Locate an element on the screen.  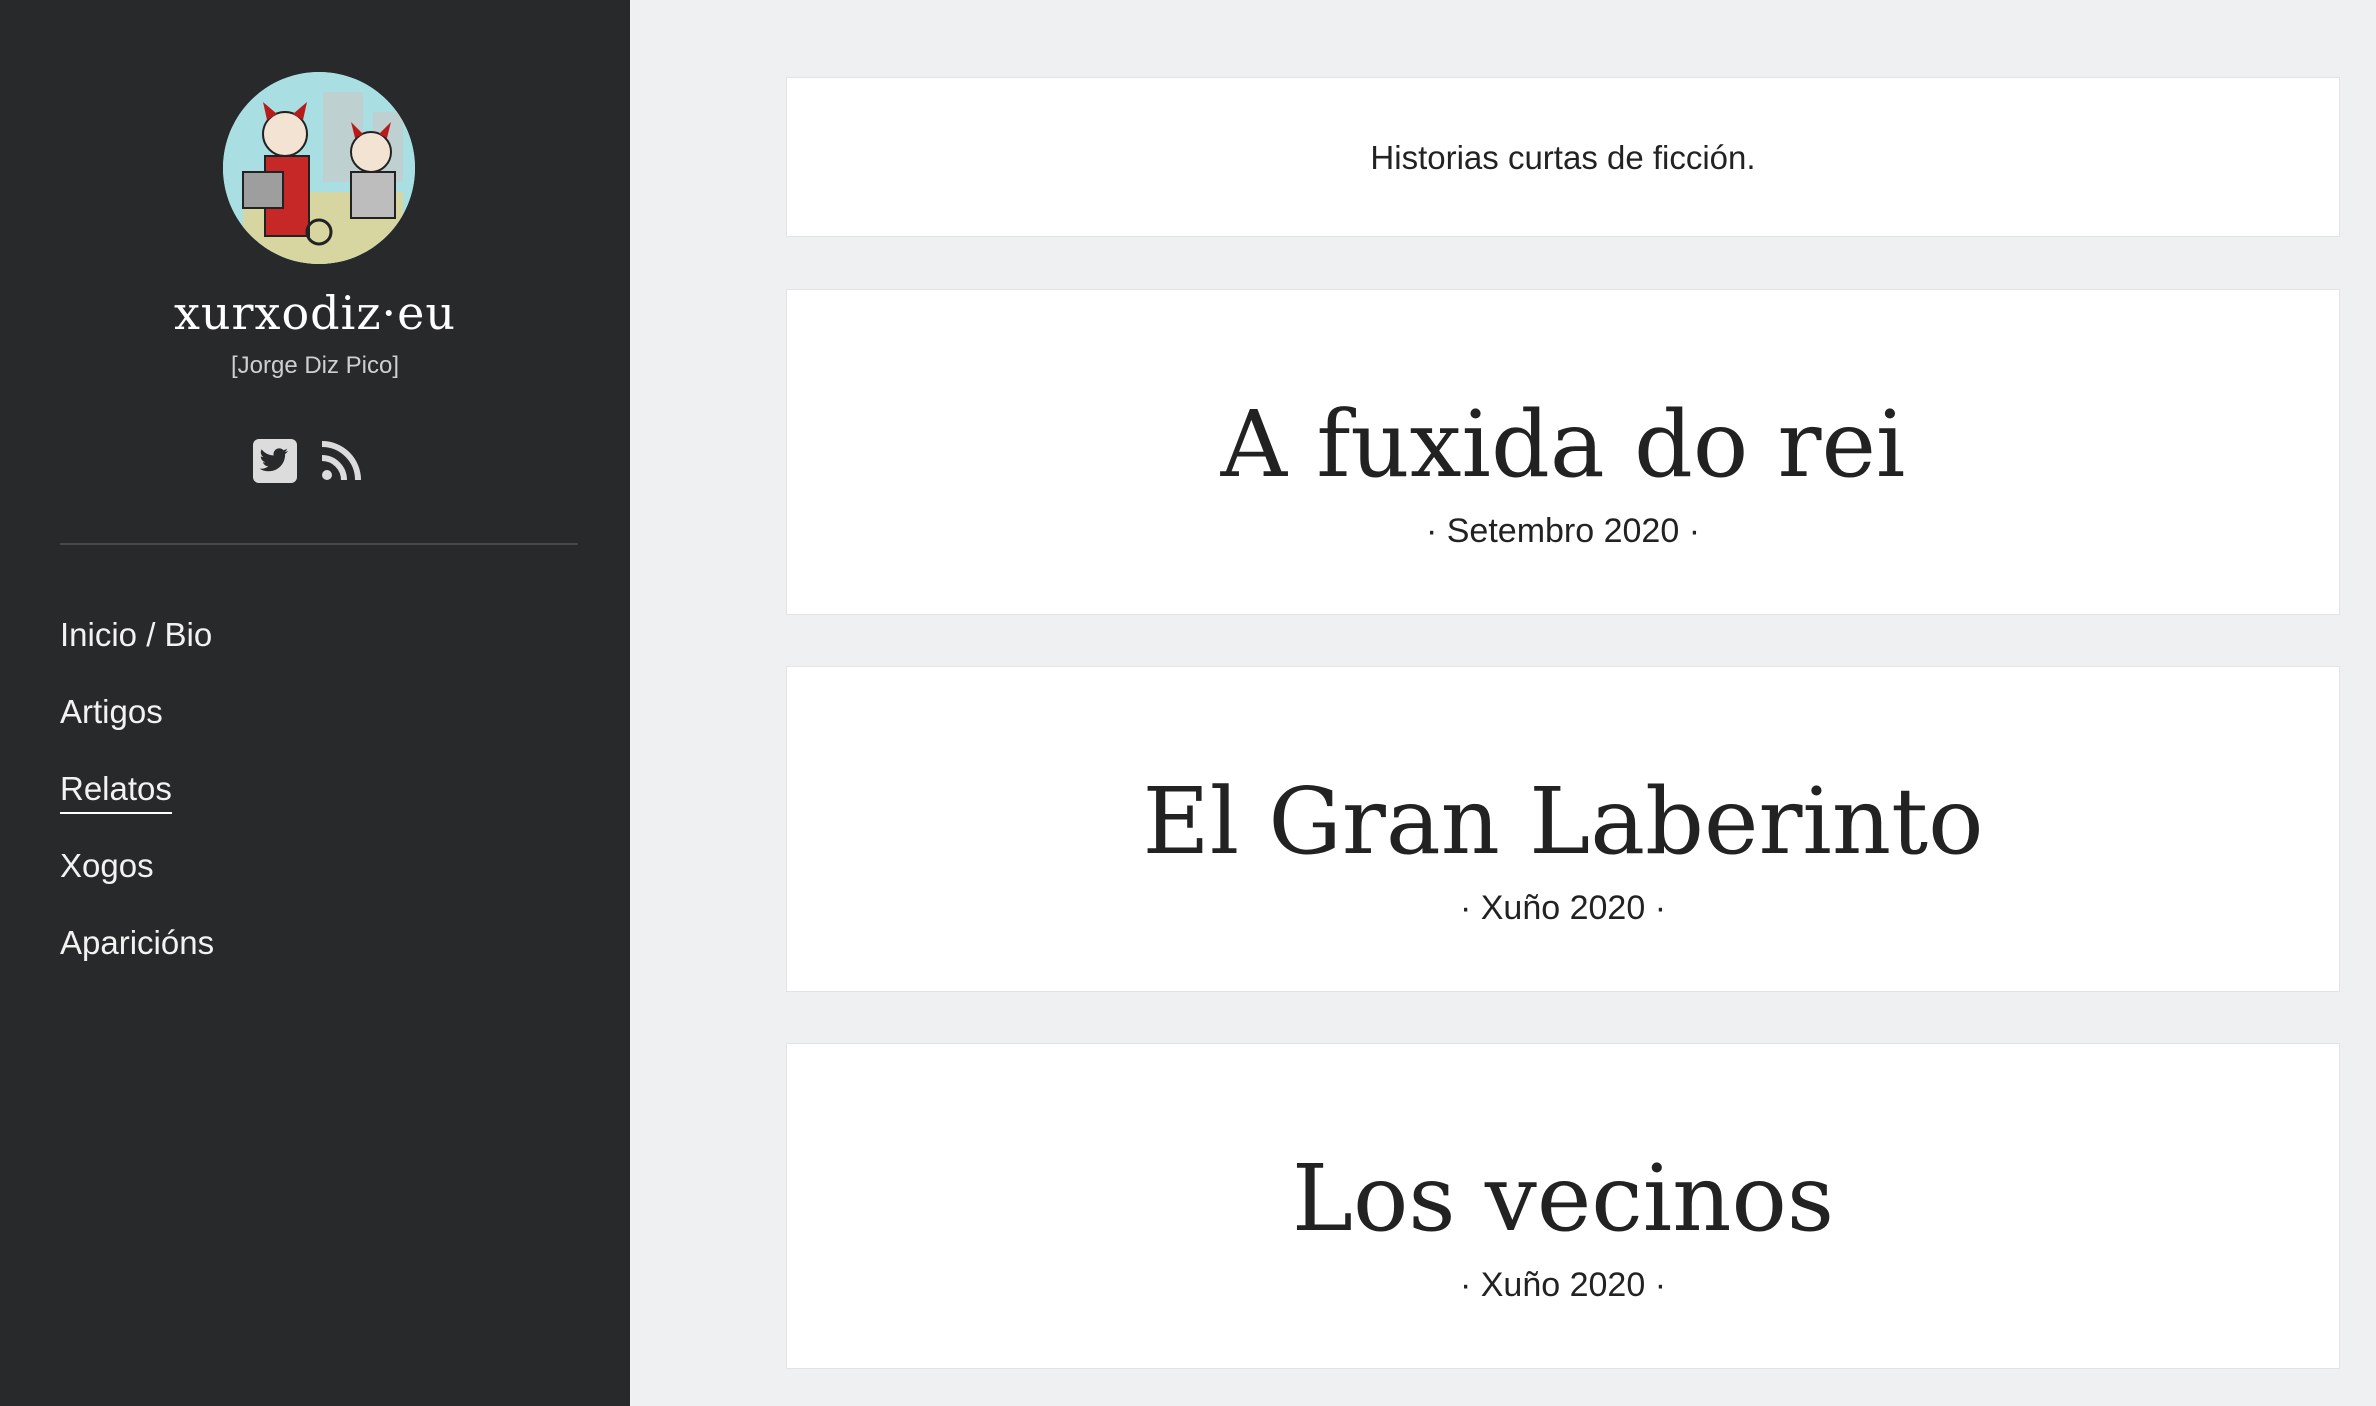
rss-icon is located at coordinates (341, 461).